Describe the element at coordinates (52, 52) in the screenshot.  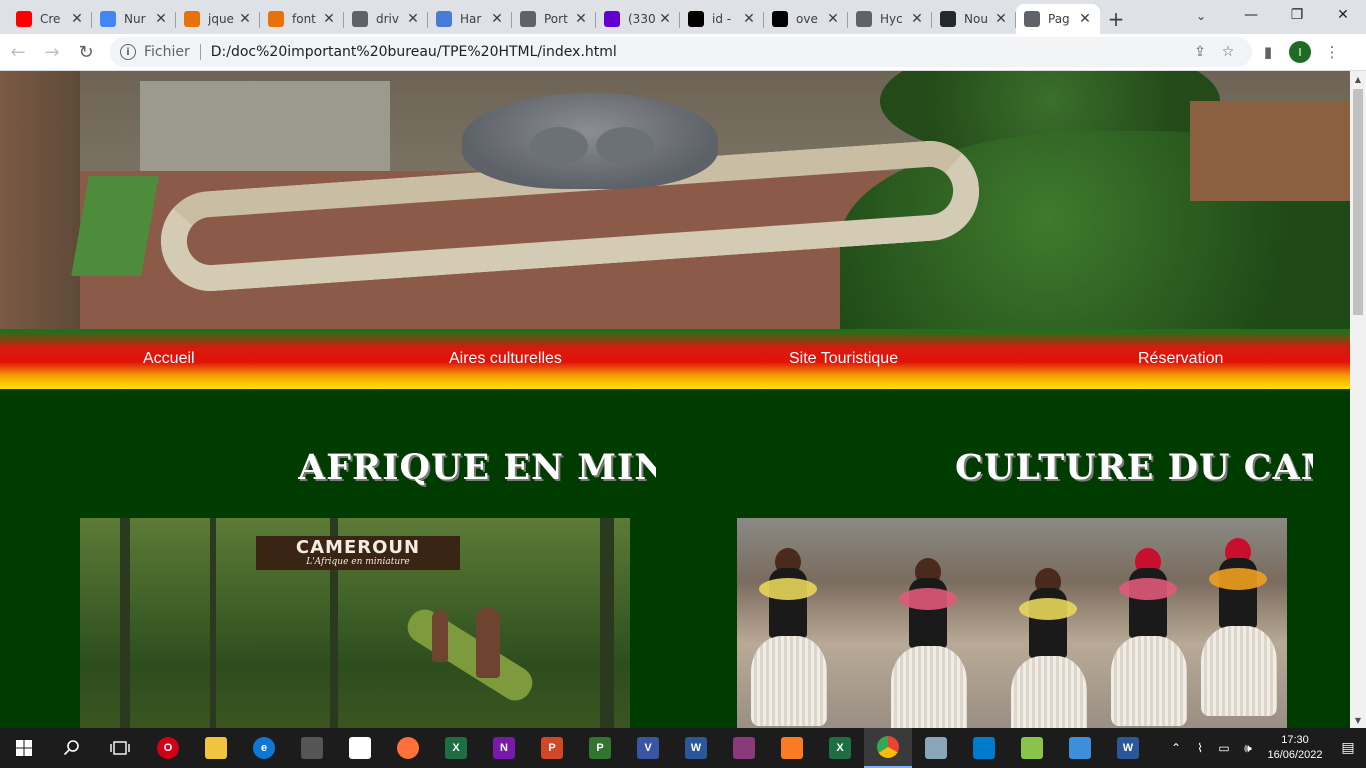
I see `forward-arrow-icon: →` at that location.